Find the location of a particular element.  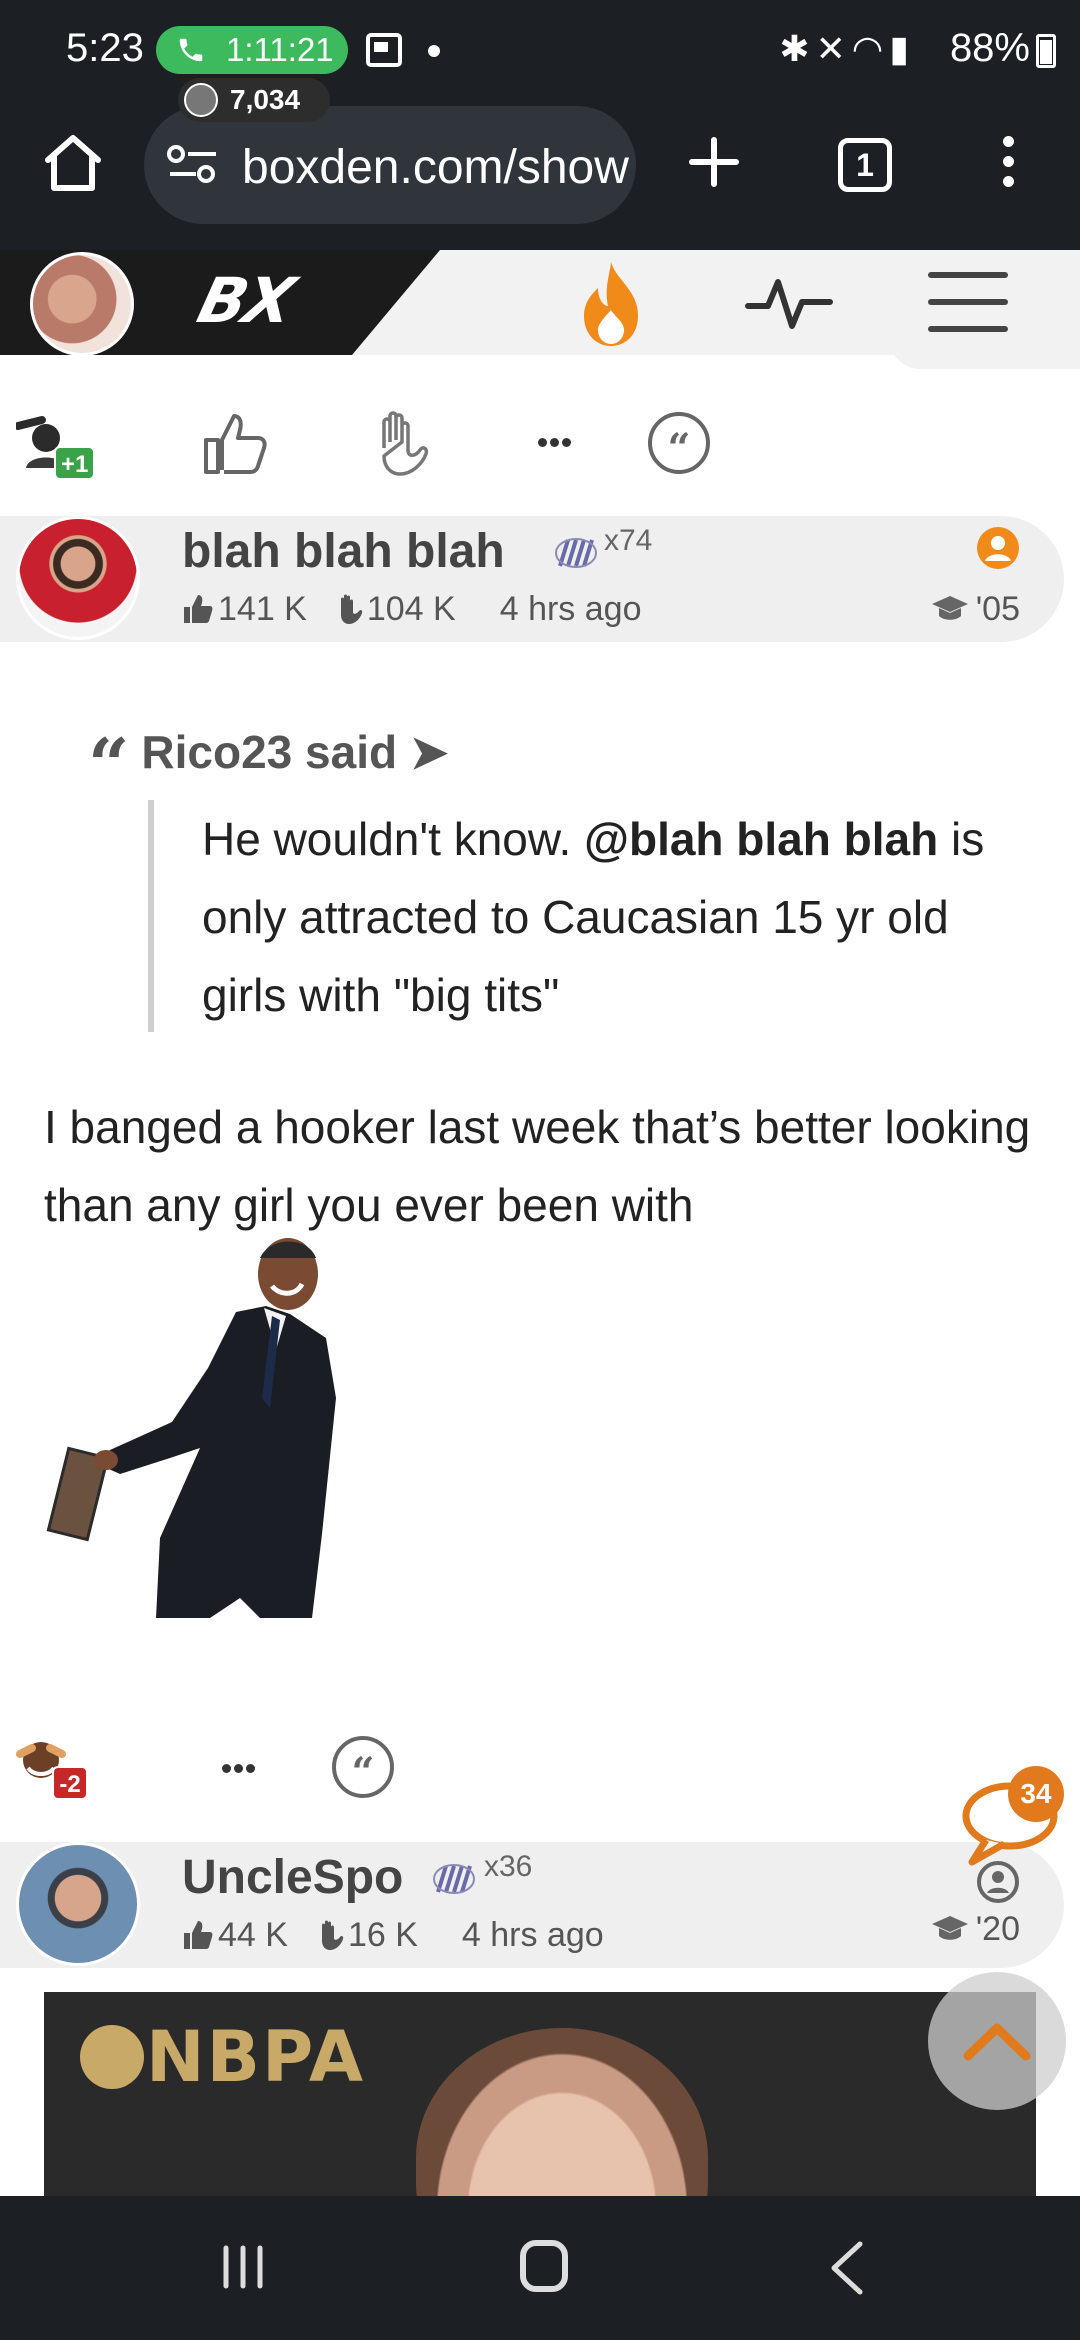

new-tab-icon is located at coordinates (714, 162).